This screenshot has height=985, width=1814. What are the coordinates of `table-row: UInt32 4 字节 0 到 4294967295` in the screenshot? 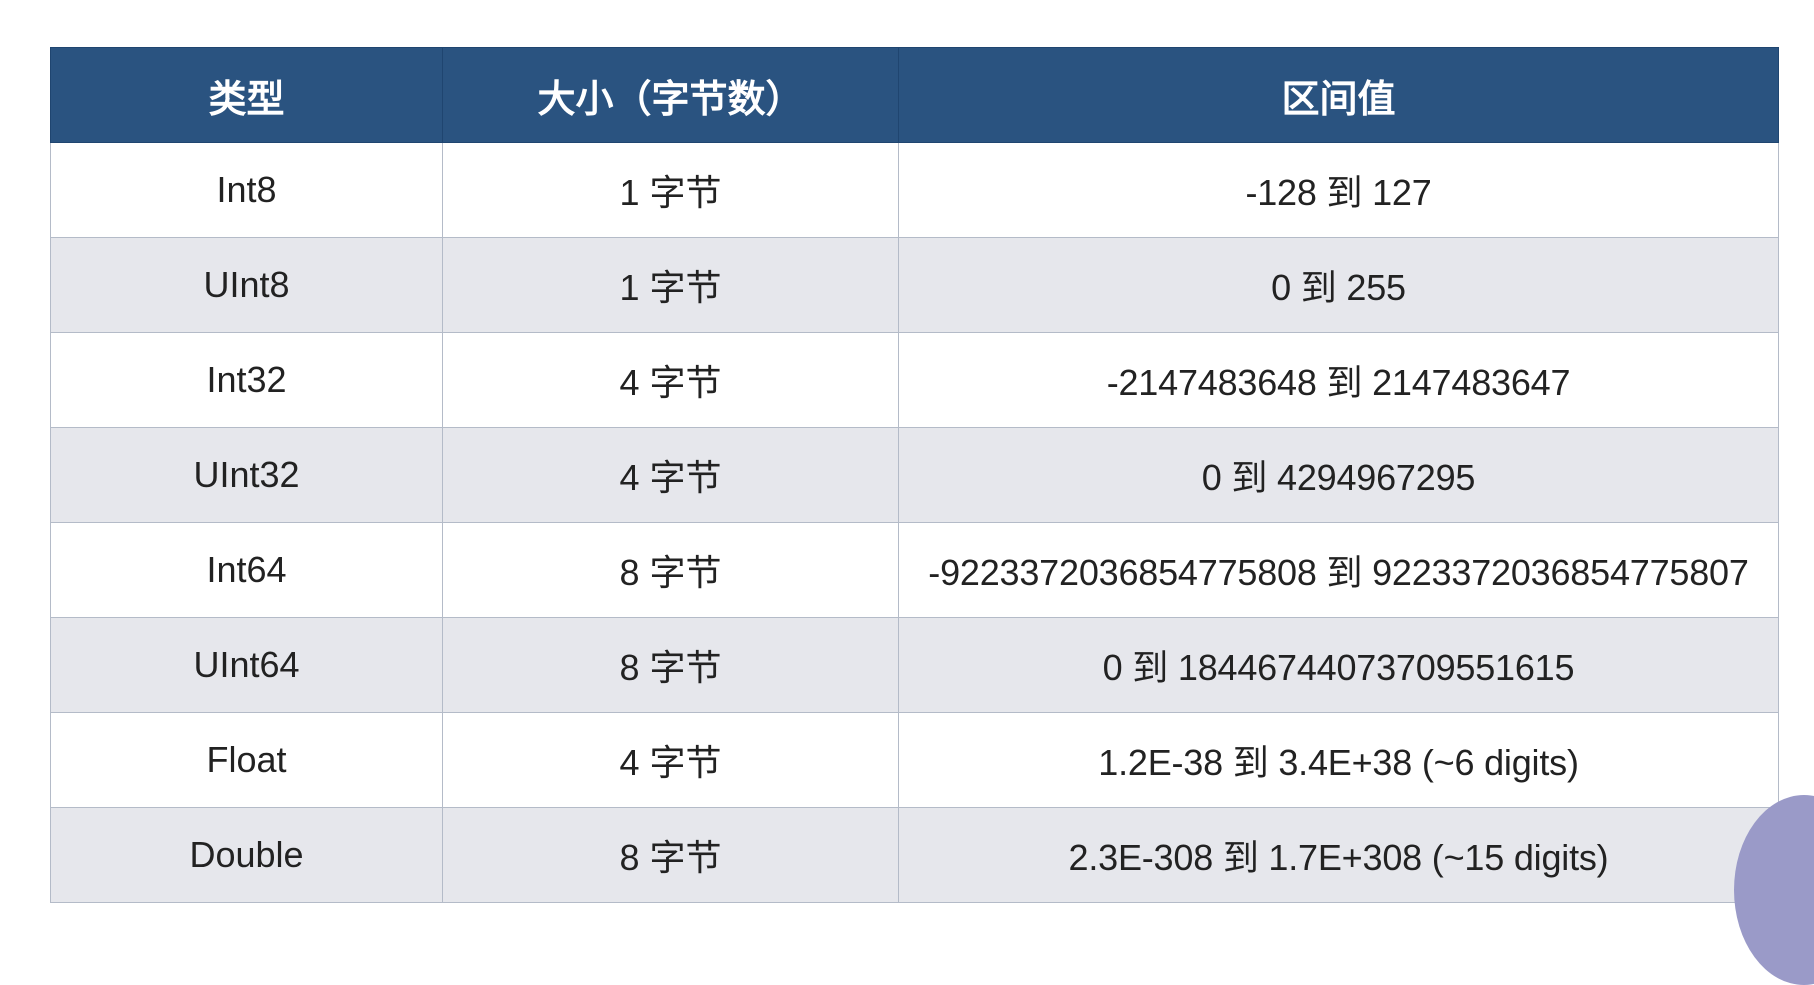 It's located at (914, 475).